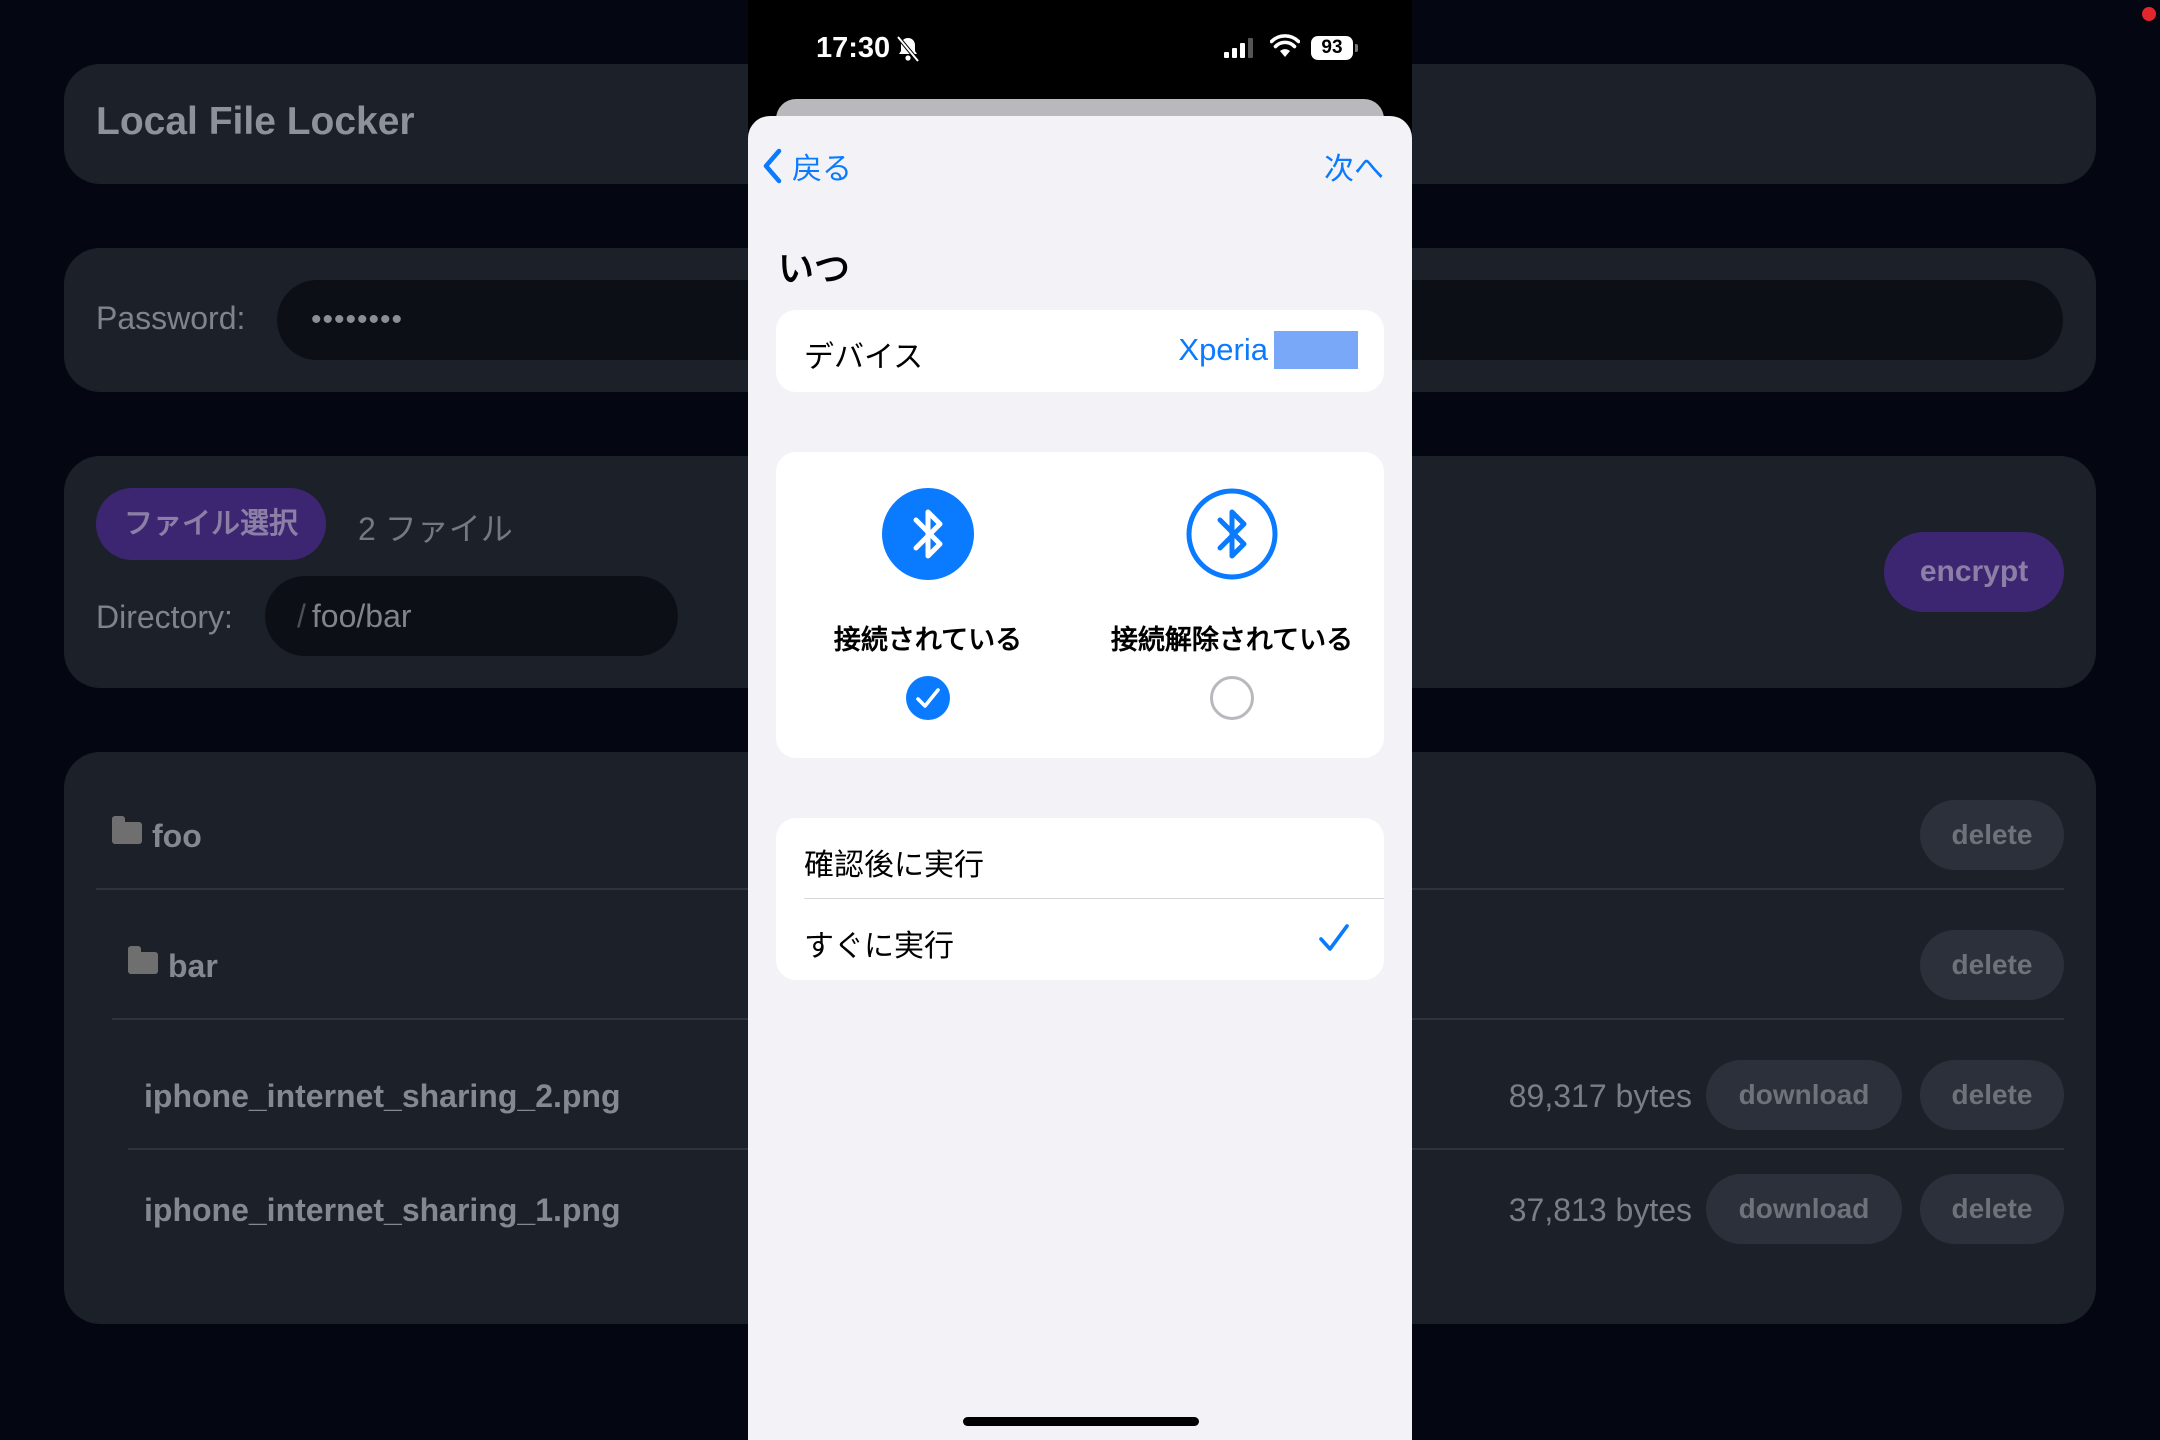 The image size is (2160, 1440). What do you see at coordinates (435, 529) in the screenshot?
I see `file-count: 2 ファイル` at bounding box center [435, 529].